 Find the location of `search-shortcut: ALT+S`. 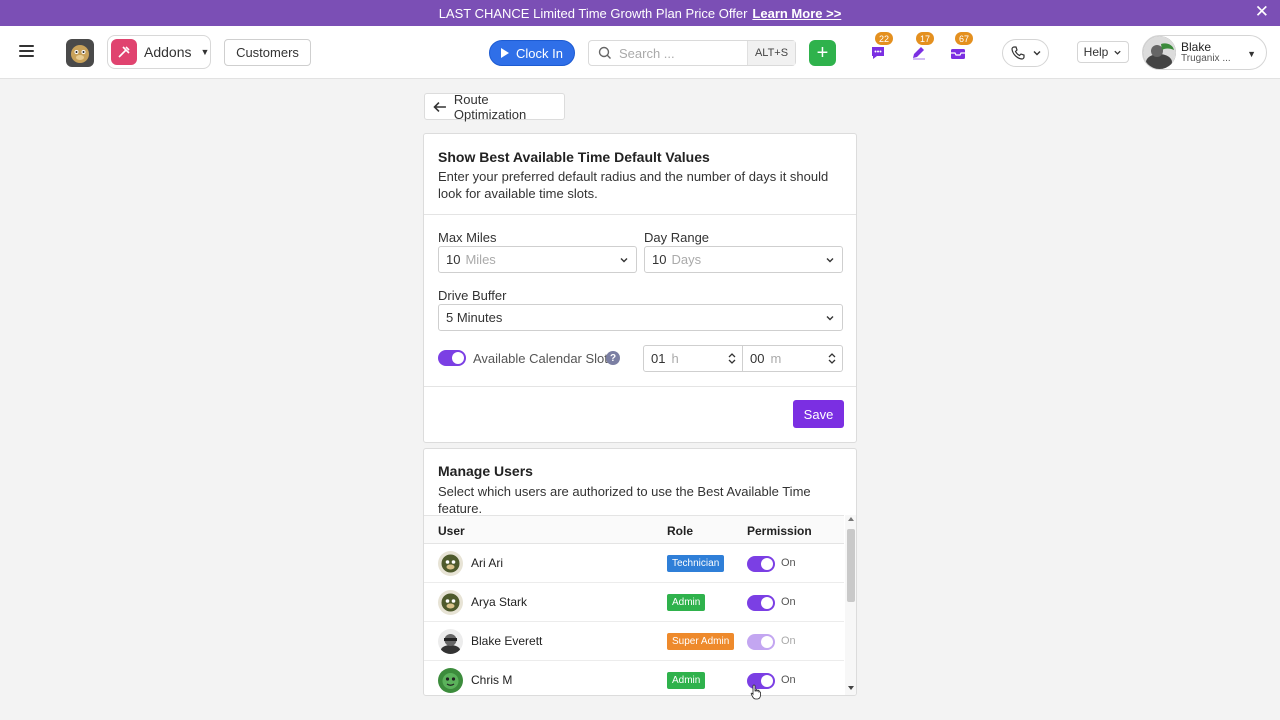

search-shortcut: ALT+S is located at coordinates (771, 53).